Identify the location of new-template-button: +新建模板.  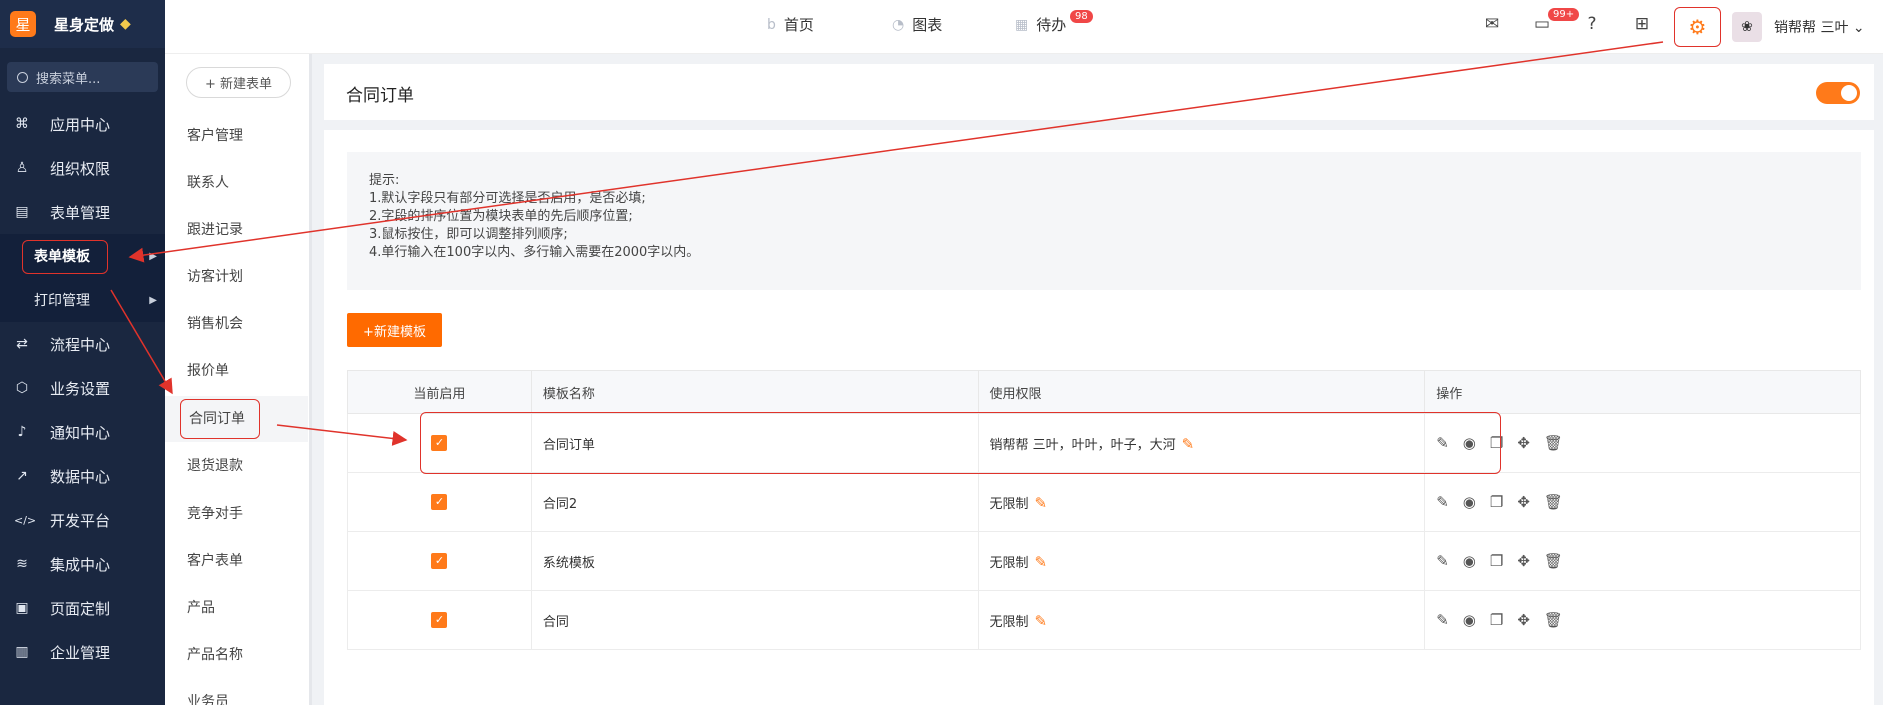
(394, 330).